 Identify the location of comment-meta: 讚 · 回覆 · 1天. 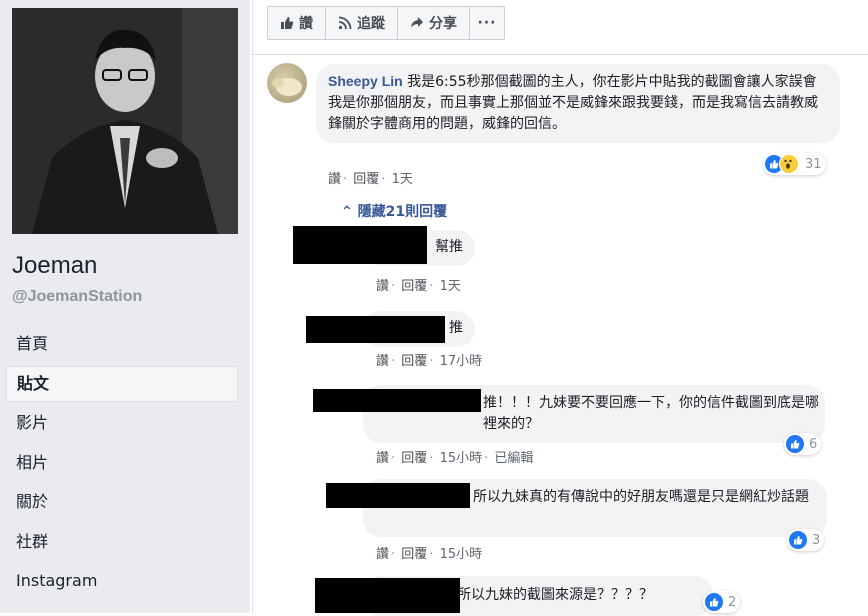
(370, 179).